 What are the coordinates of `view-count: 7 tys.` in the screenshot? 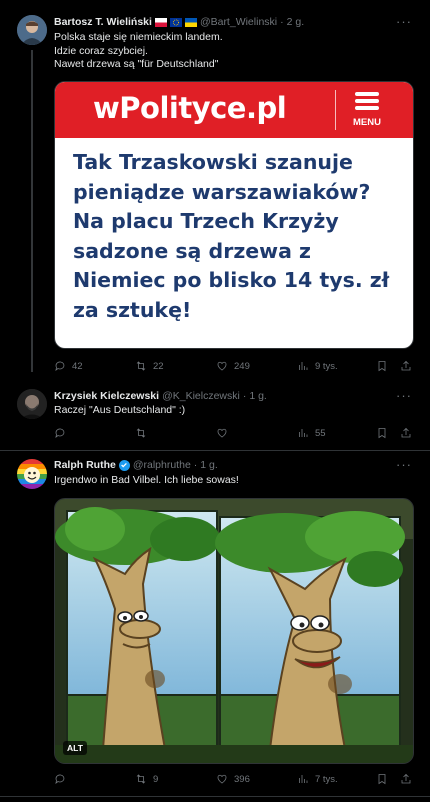 It's located at (326, 779).